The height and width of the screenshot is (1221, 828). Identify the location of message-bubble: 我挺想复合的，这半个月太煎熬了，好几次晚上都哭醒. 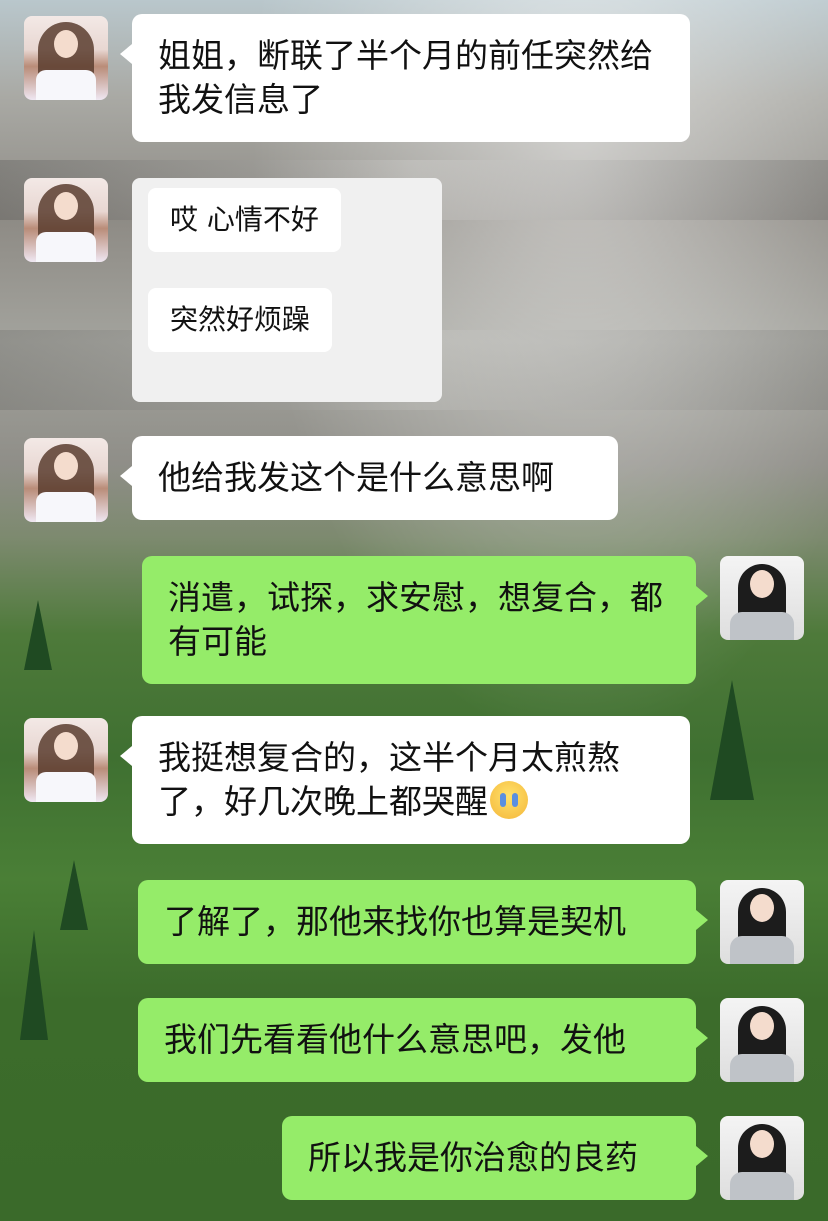
(405, 780).